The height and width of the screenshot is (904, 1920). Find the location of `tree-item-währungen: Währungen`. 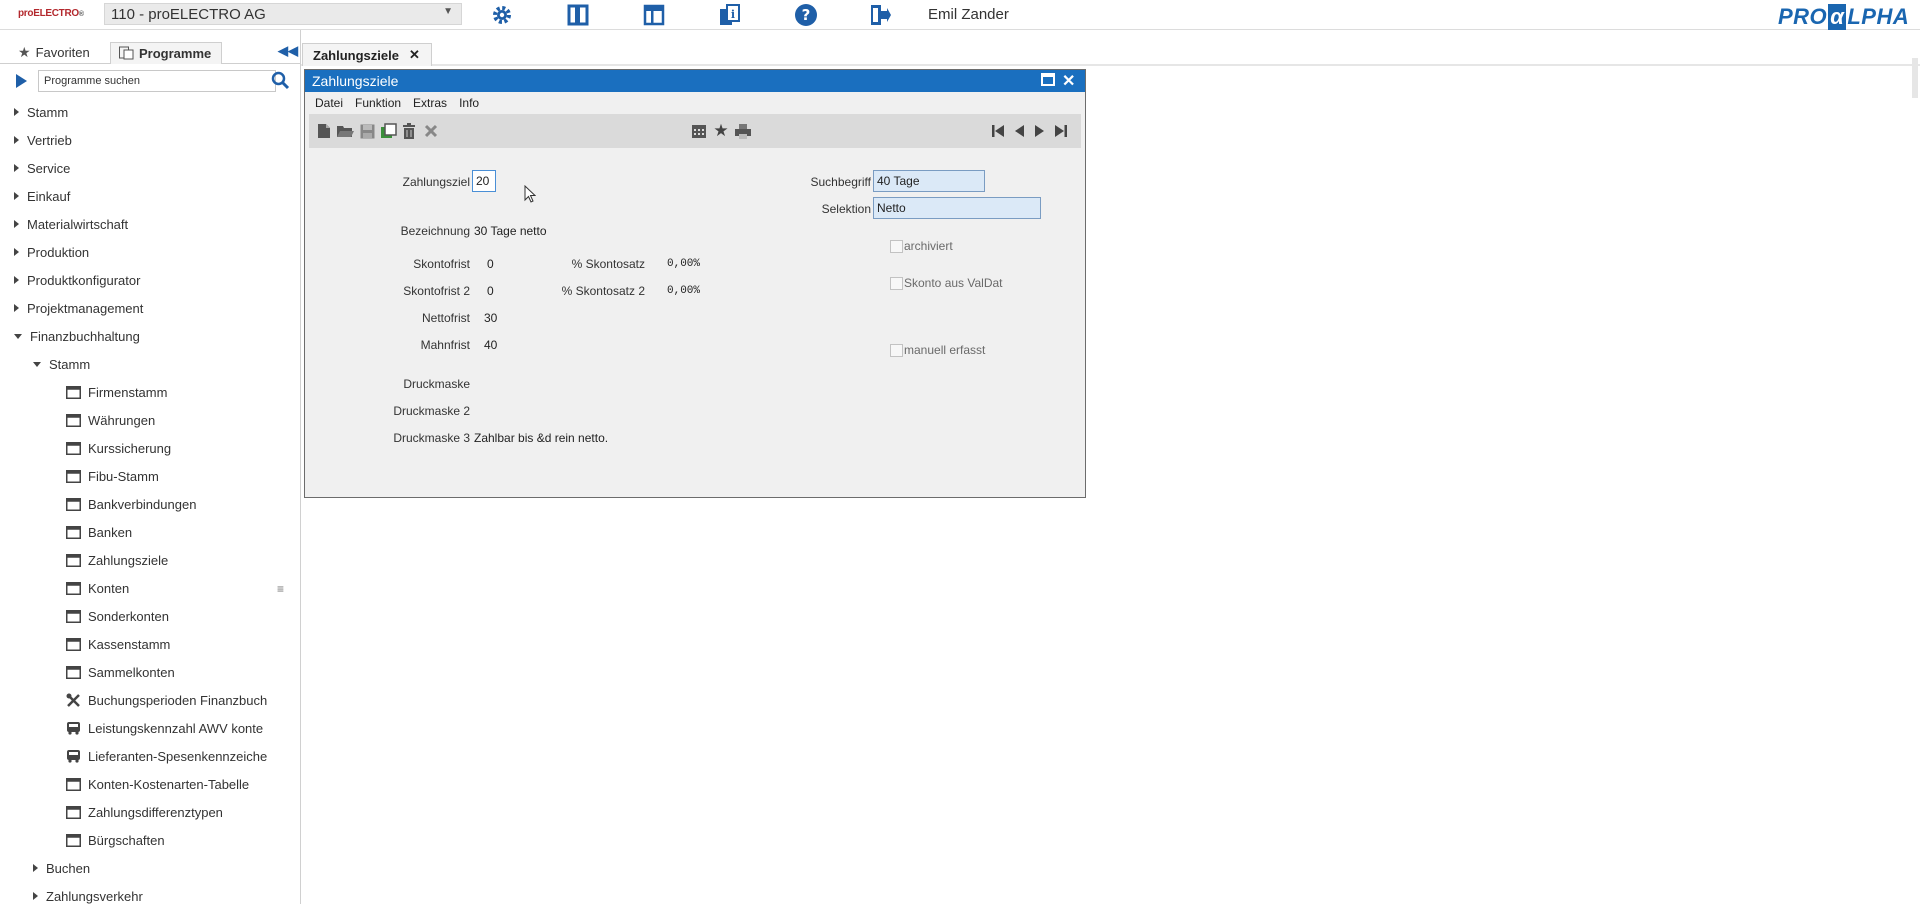

tree-item-währungen: Währungen is located at coordinates (141, 420).